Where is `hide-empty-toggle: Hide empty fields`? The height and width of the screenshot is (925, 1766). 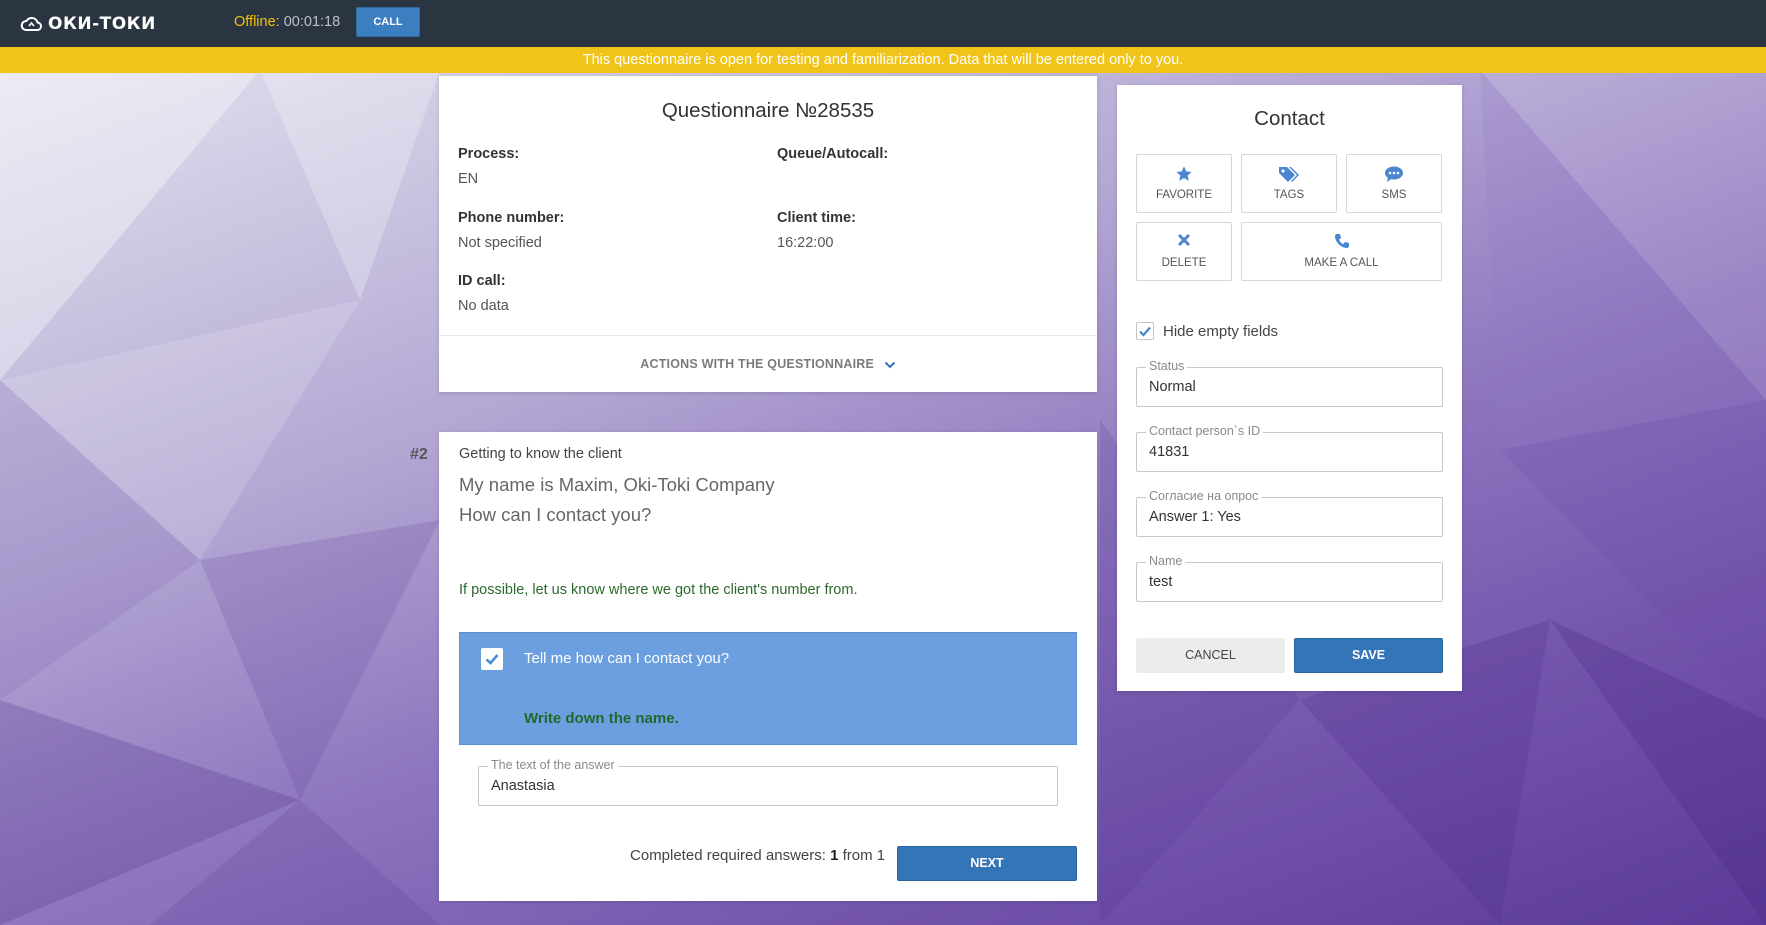 hide-empty-toggle: Hide empty fields is located at coordinates (1207, 331).